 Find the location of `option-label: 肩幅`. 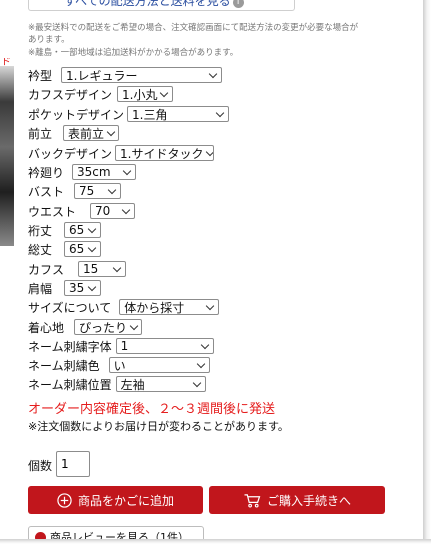

option-label: 肩幅 is located at coordinates (40, 288).